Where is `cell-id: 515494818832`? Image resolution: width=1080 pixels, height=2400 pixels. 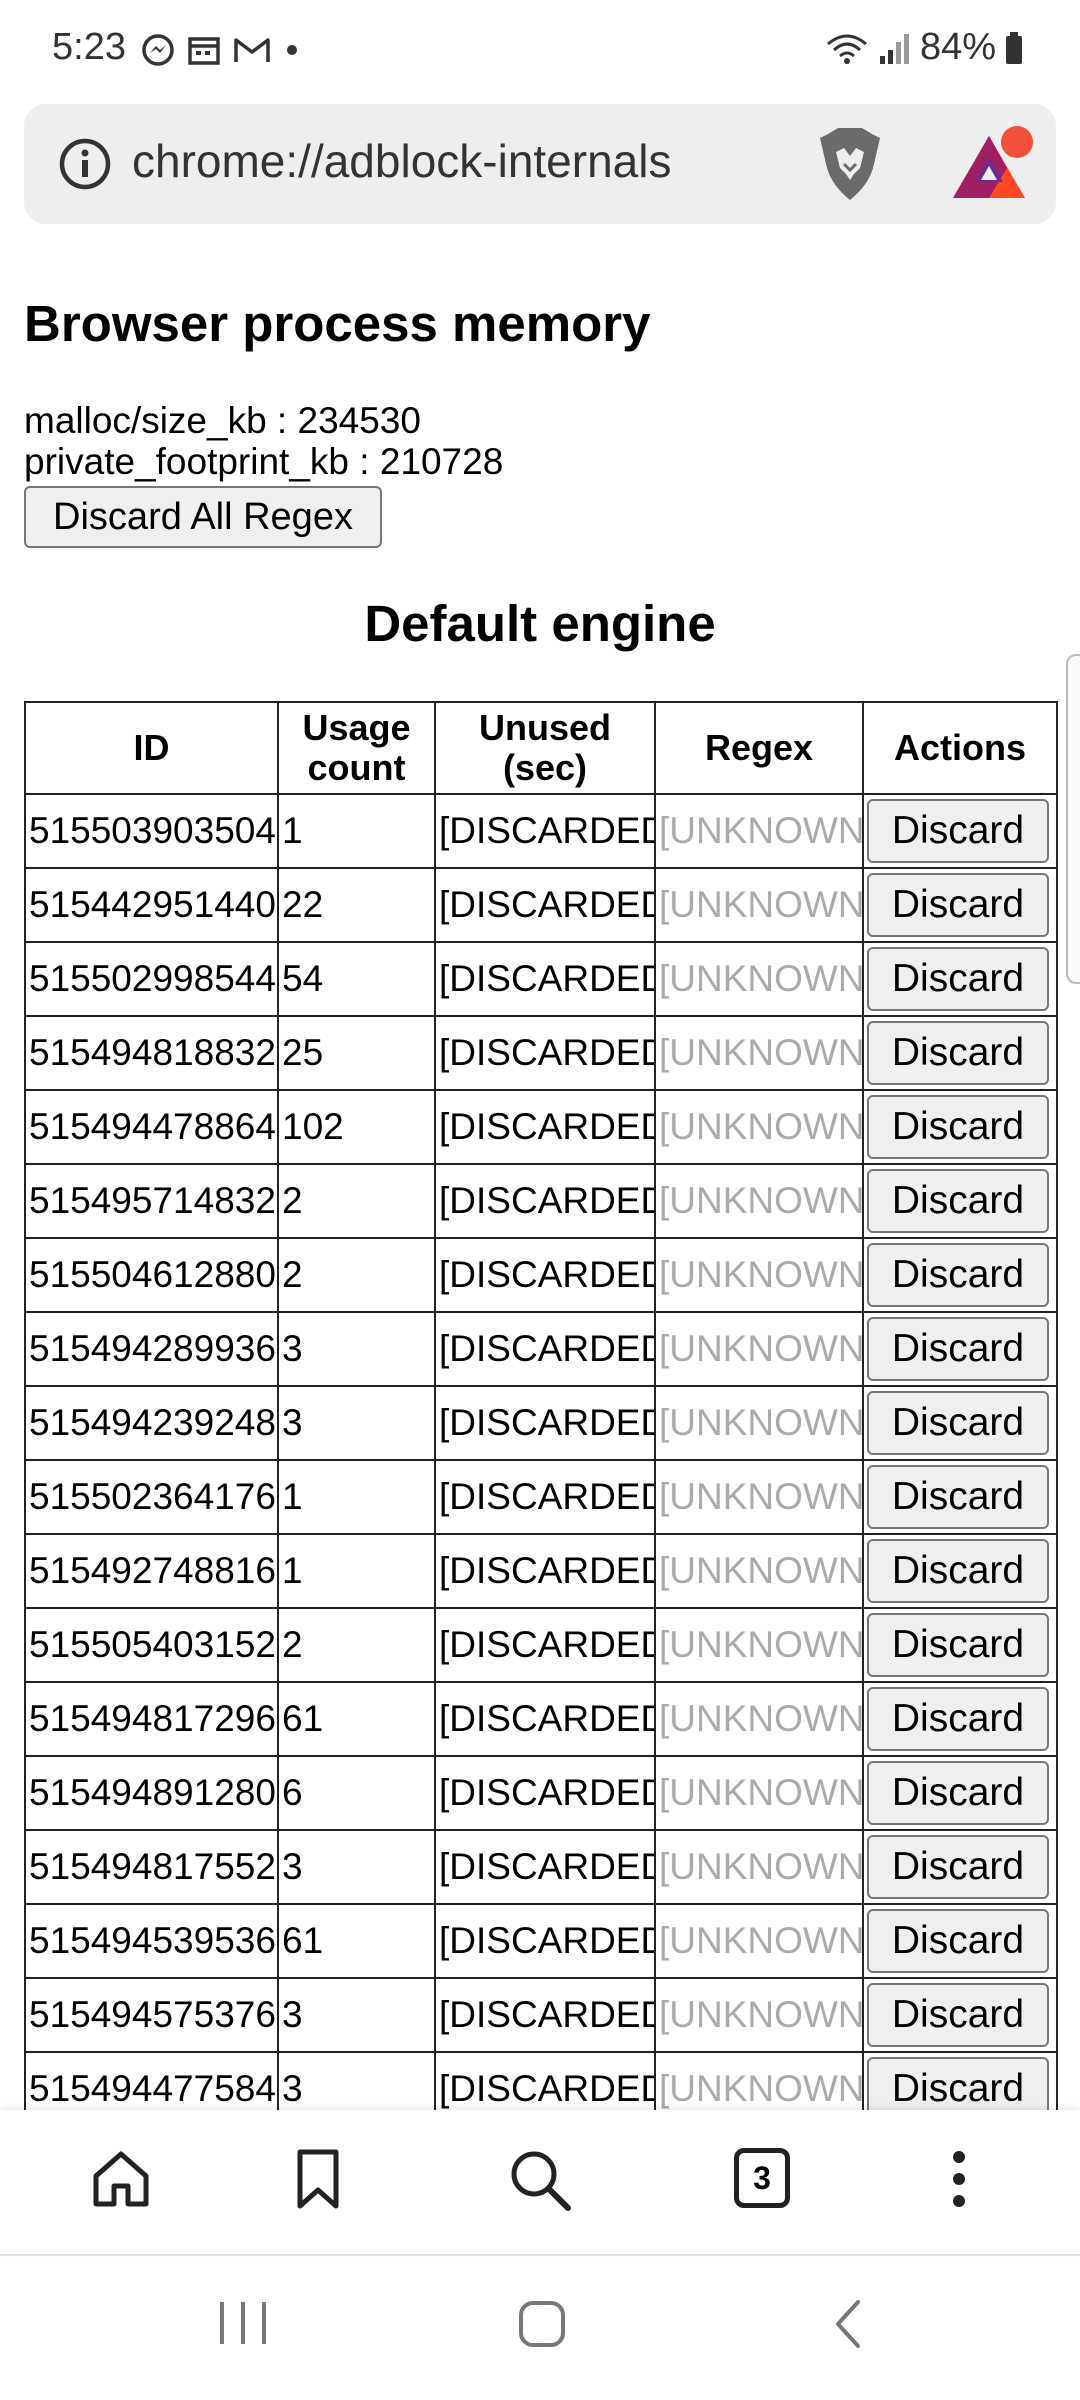
cell-id: 515494818832 is located at coordinates (151, 1053).